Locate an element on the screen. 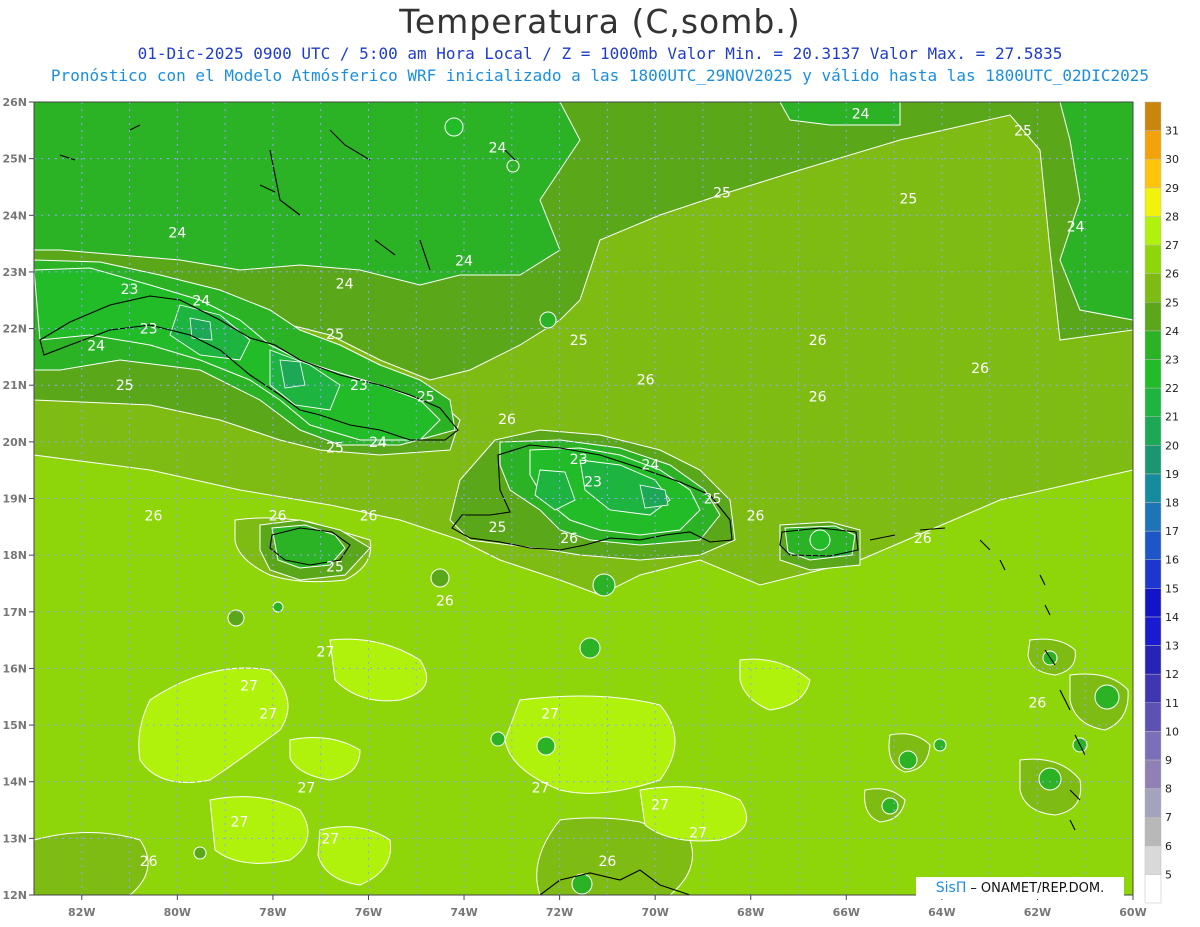 The width and height of the screenshot is (1200, 927). colorbar-label: 31 is located at coordinates (1172, 131).